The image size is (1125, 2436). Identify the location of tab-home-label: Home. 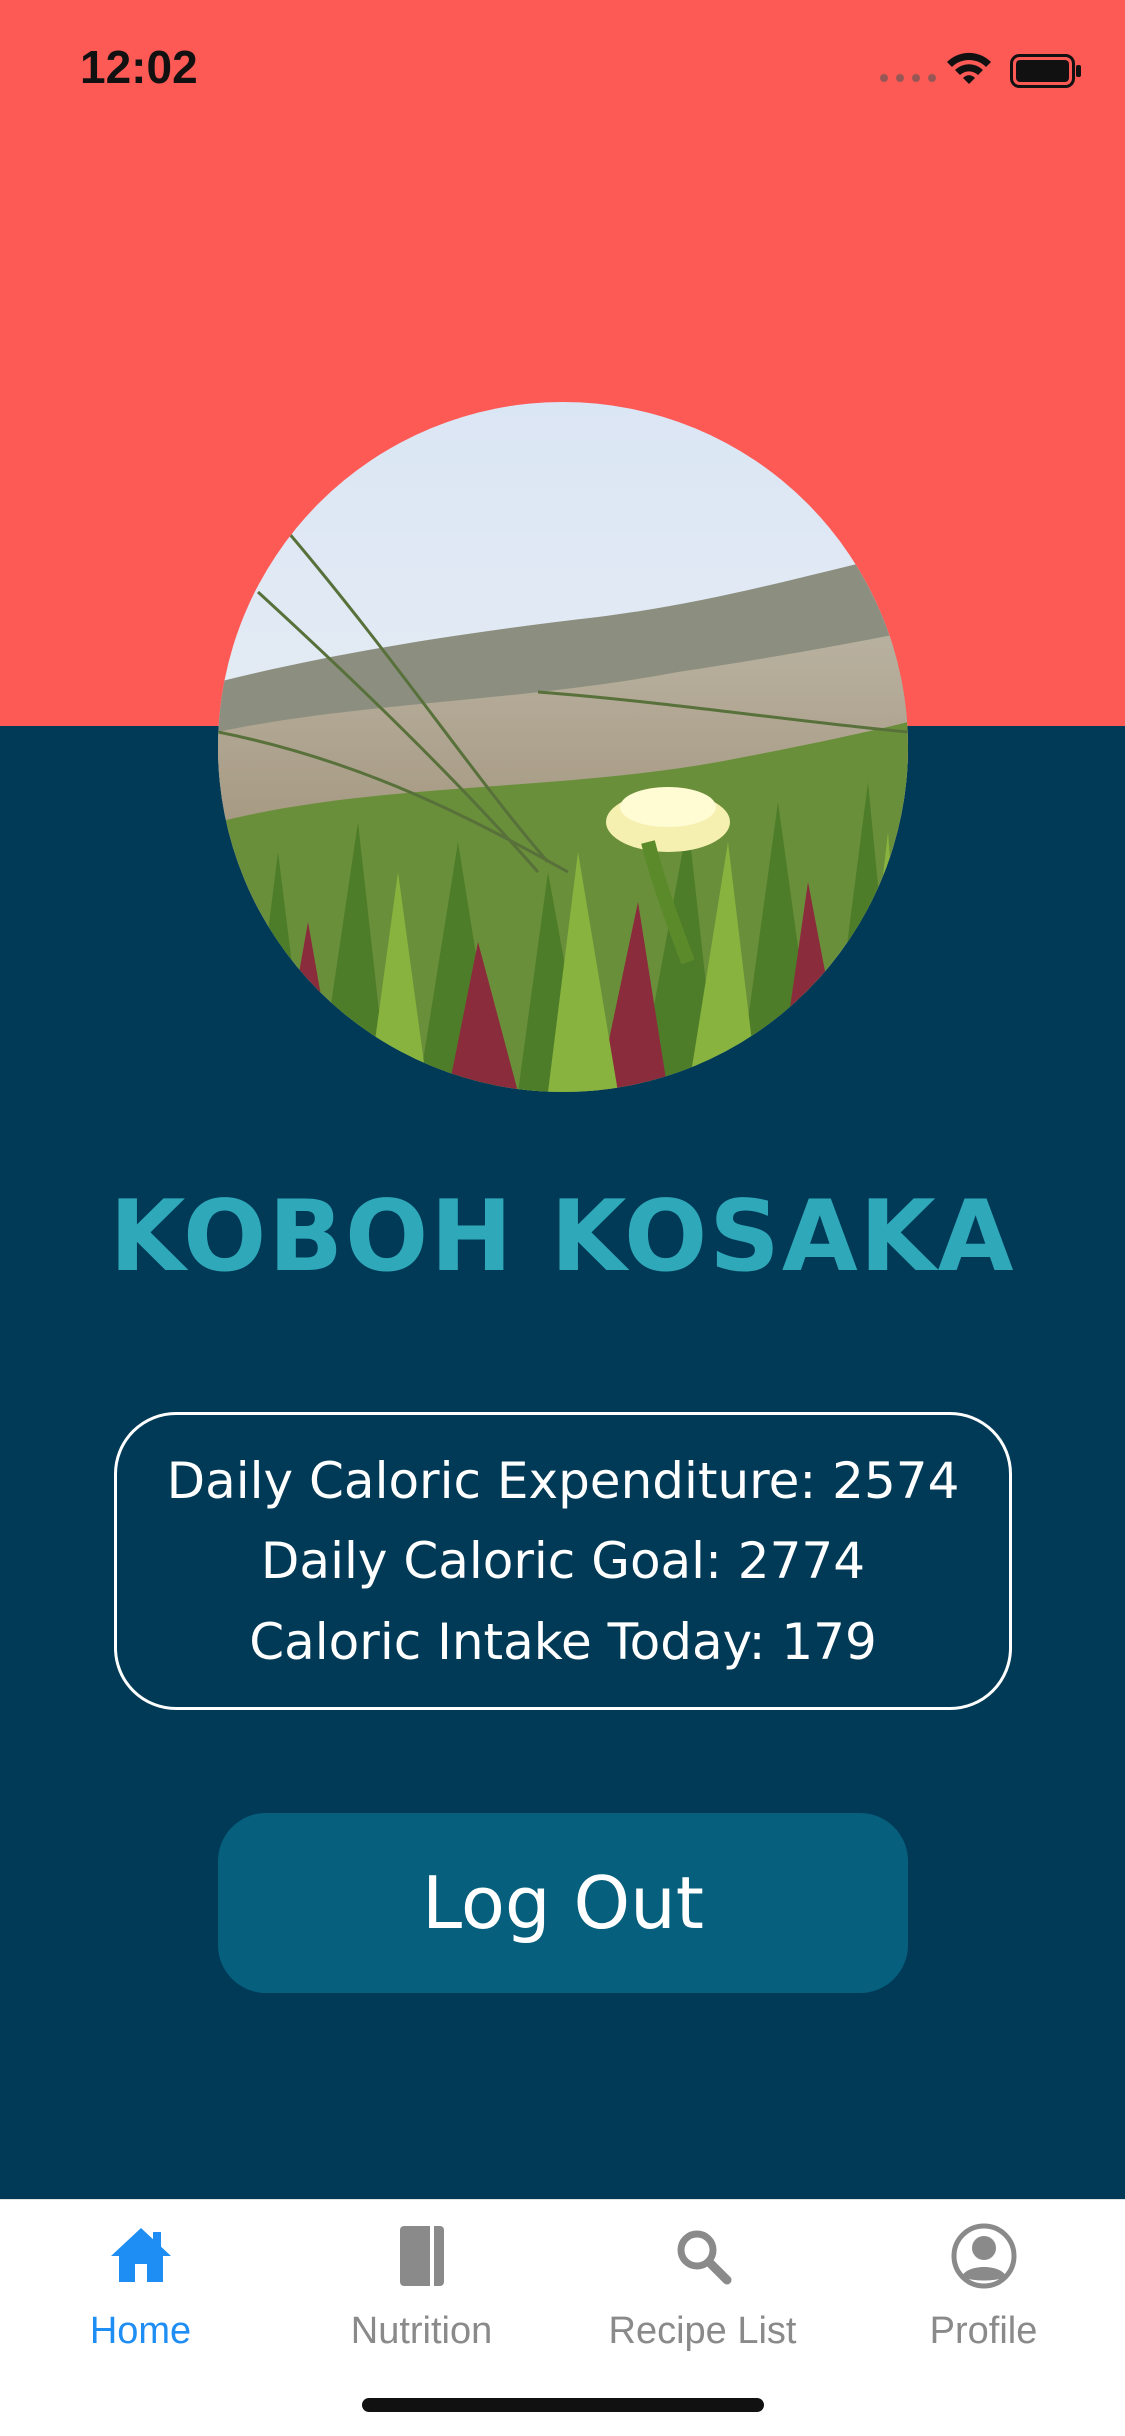
(140, 2331).